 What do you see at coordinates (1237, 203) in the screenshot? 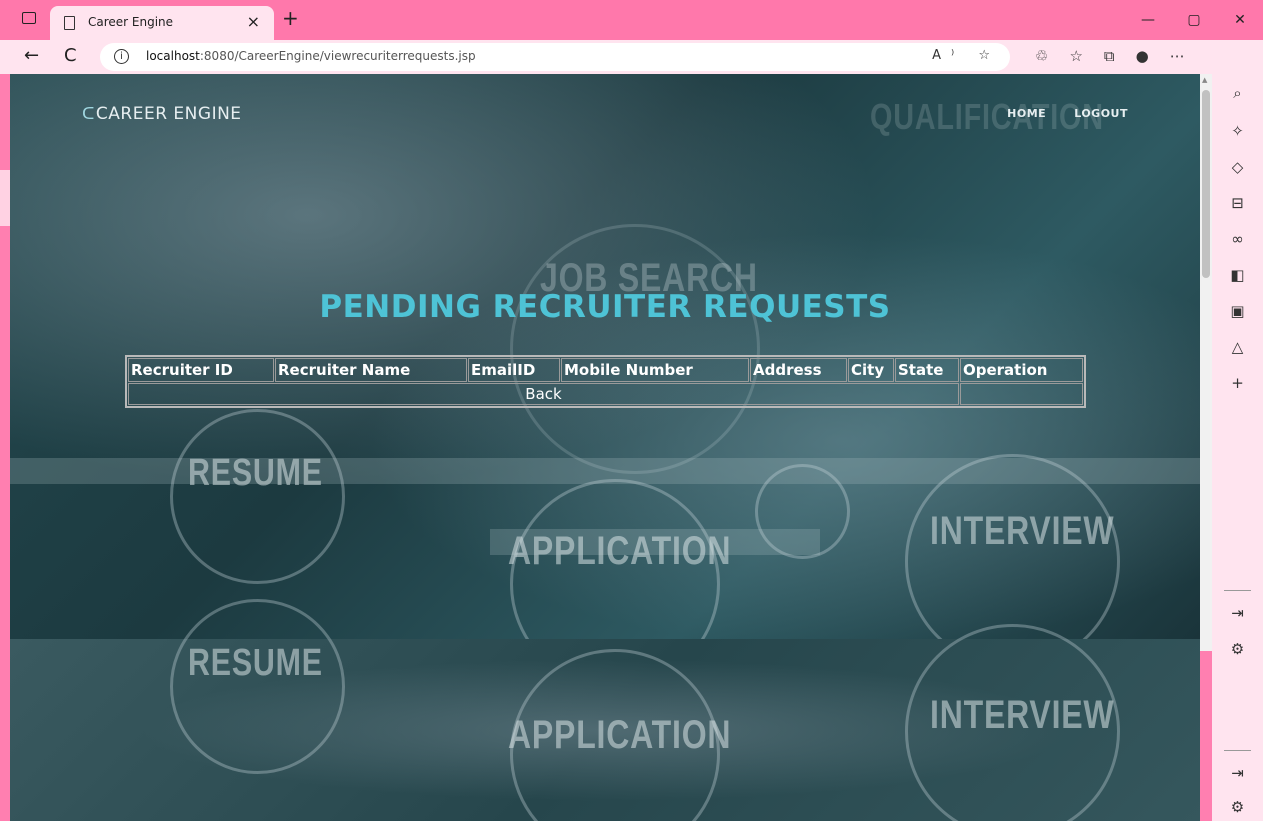
I see `briefcase-icon: ⊟` at bounding box center [1237, 203].